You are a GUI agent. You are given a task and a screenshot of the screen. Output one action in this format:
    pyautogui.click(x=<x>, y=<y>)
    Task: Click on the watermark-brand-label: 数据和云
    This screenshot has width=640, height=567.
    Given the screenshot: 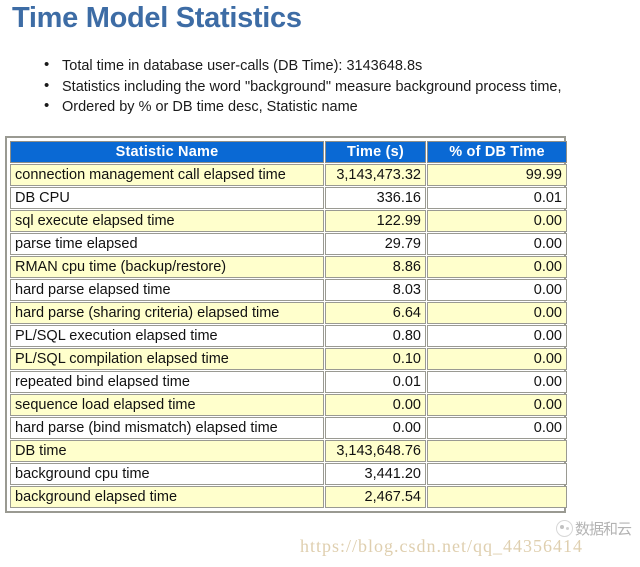 What is the action you would take?
    pyautogui.click(x=603, y=529)
    